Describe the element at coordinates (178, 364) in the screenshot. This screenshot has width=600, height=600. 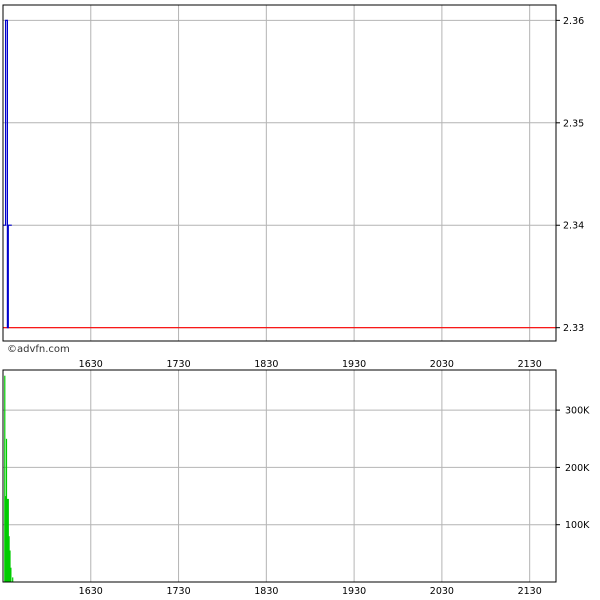
I see `price-x-tick-label: 1730` at that location.